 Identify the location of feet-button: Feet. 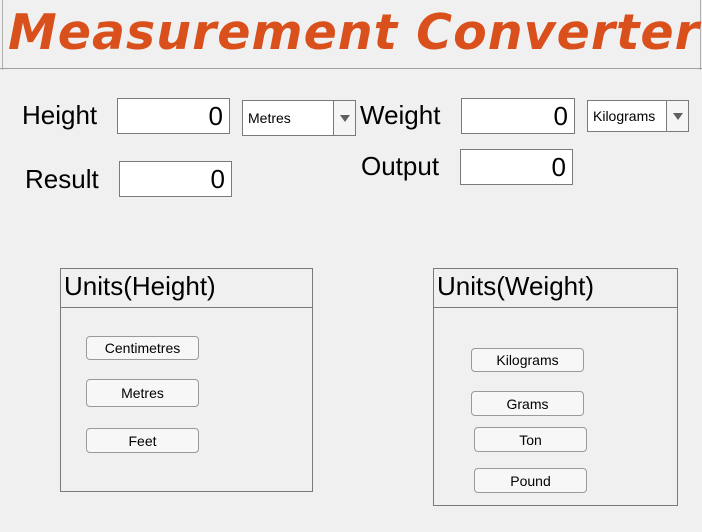
(142, 440).